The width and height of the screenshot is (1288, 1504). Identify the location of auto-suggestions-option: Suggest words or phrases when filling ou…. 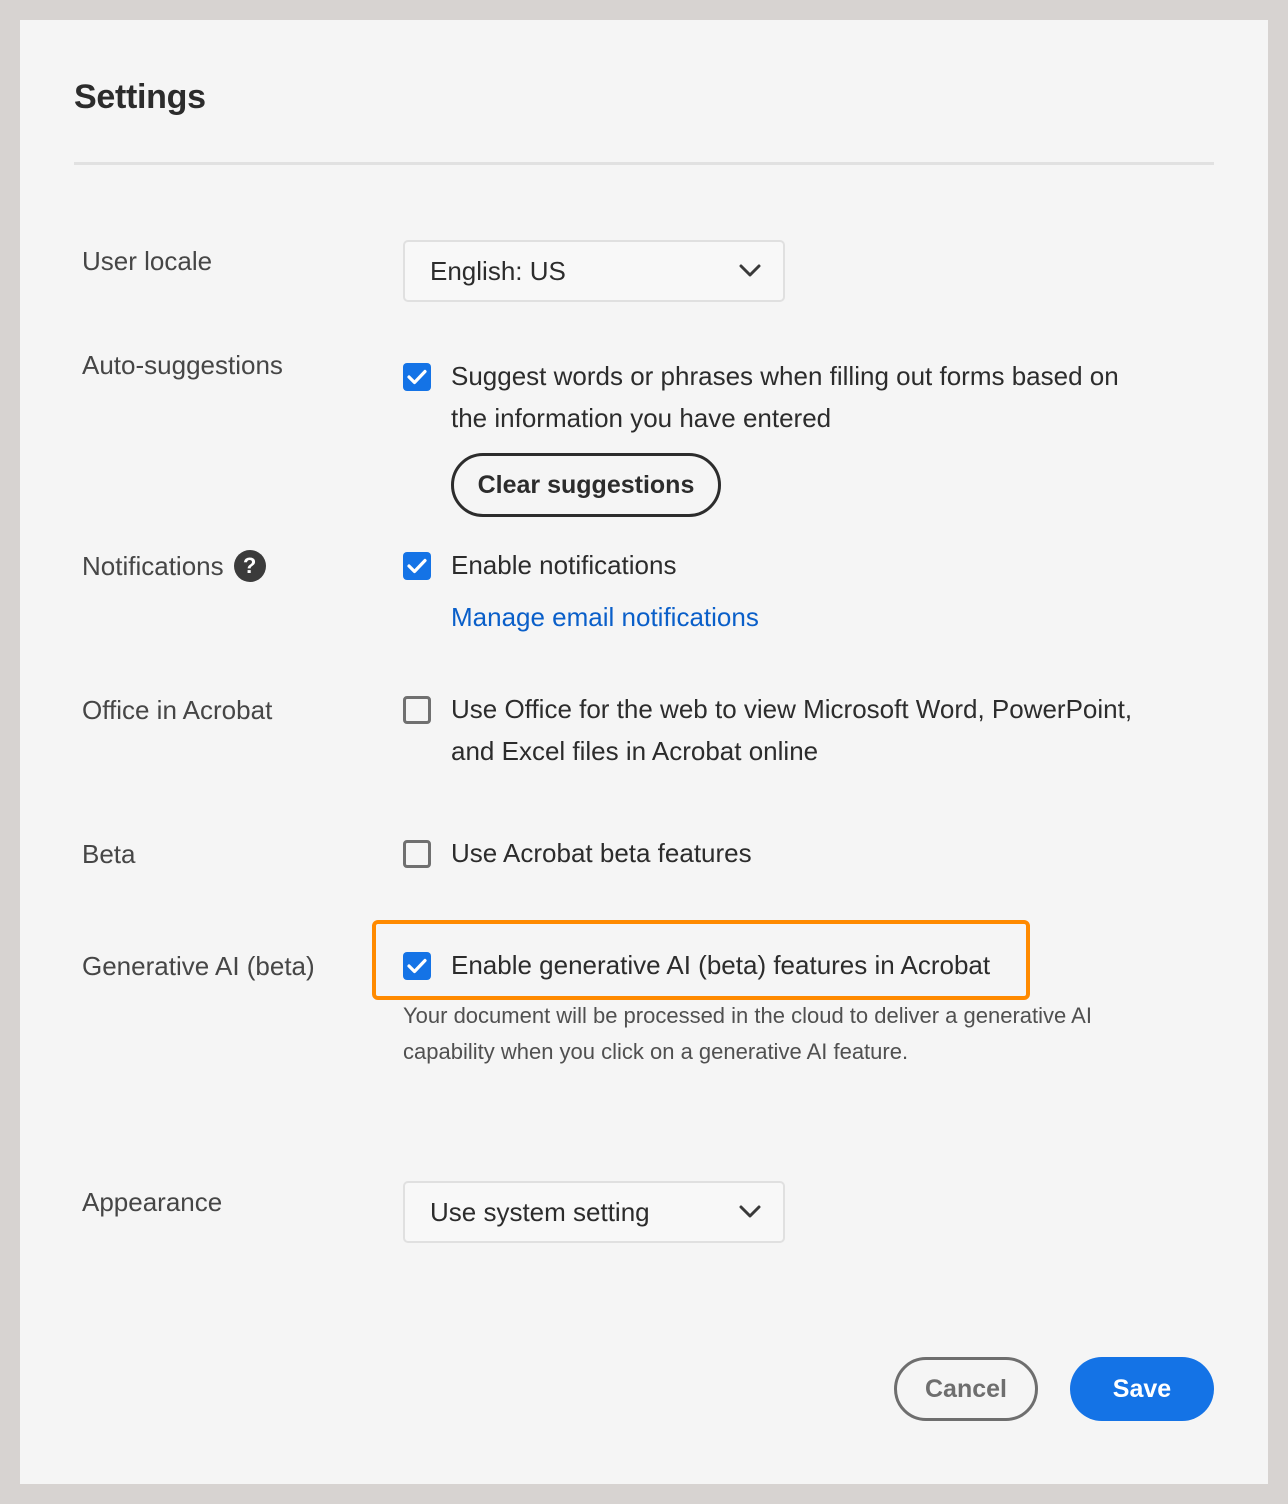
(761, 400).